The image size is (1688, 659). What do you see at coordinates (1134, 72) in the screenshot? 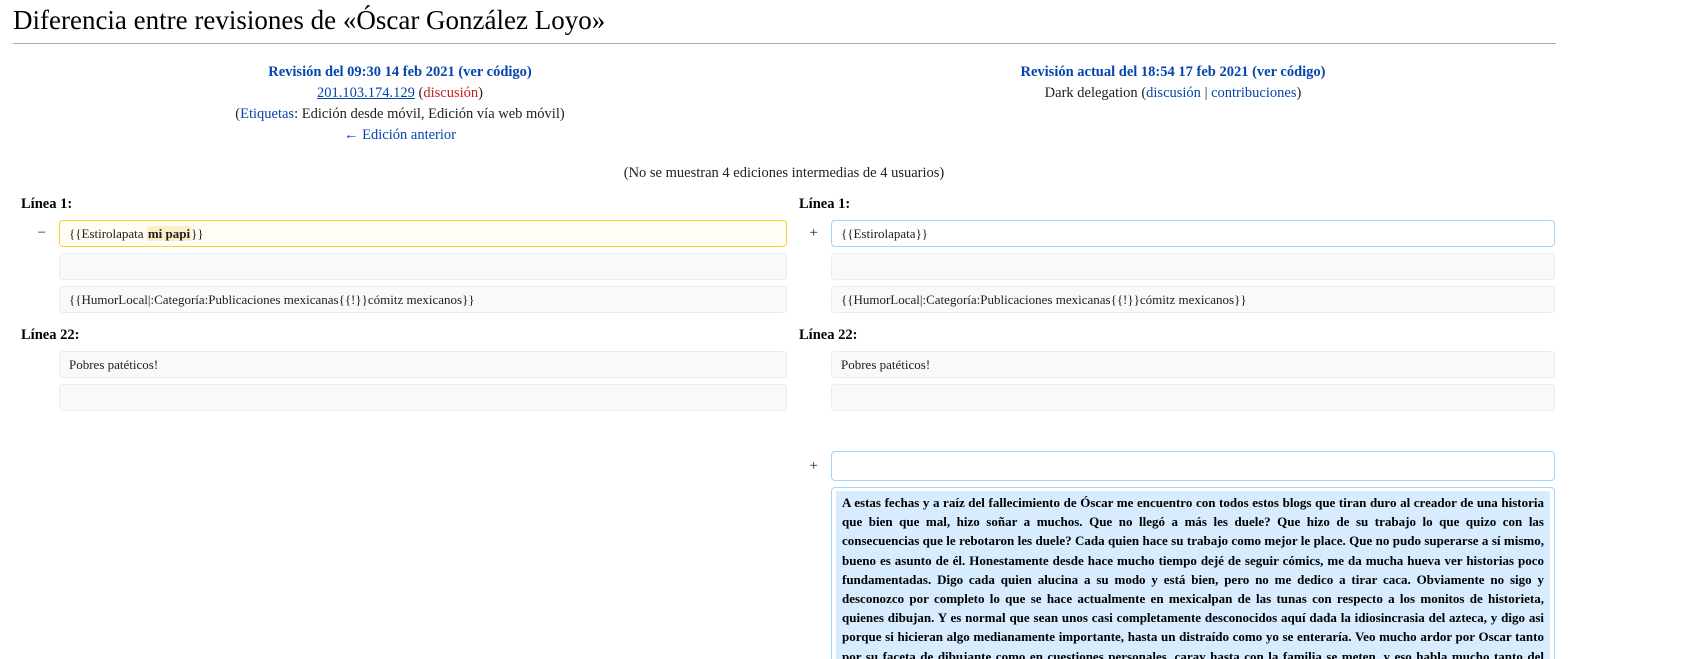
I see `new-revision-link: Revisión actual del 18:54 17 feb 2021` at bounding box center [1134, 72].